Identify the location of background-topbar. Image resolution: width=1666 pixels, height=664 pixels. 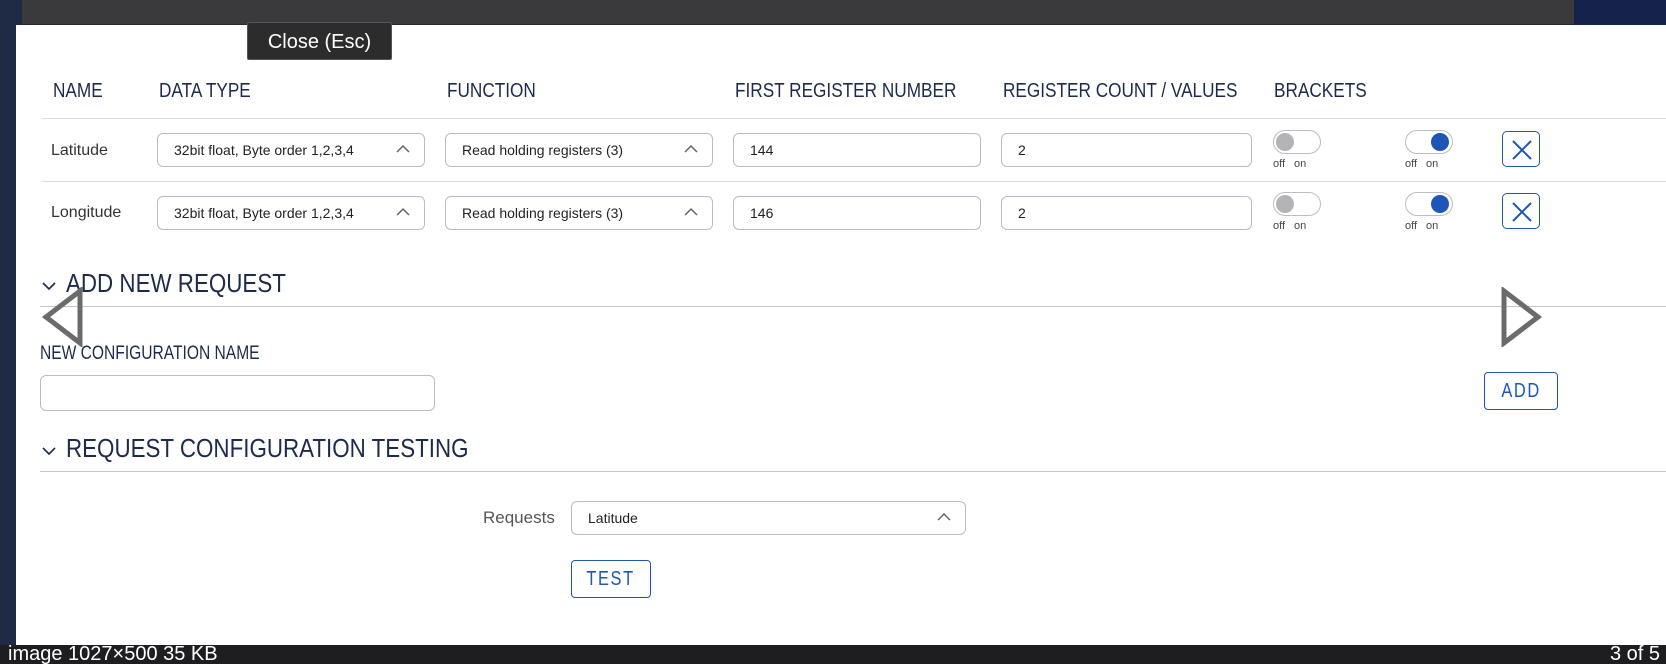
(798, 12).